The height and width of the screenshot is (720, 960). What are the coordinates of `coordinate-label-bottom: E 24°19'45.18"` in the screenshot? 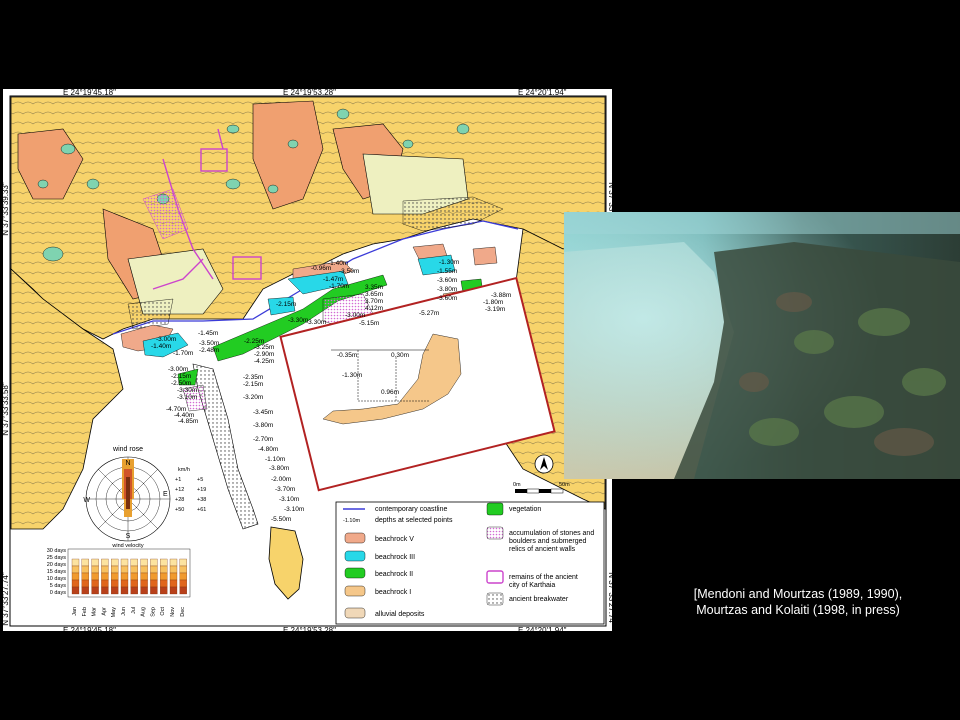 It's located at (89, 628).